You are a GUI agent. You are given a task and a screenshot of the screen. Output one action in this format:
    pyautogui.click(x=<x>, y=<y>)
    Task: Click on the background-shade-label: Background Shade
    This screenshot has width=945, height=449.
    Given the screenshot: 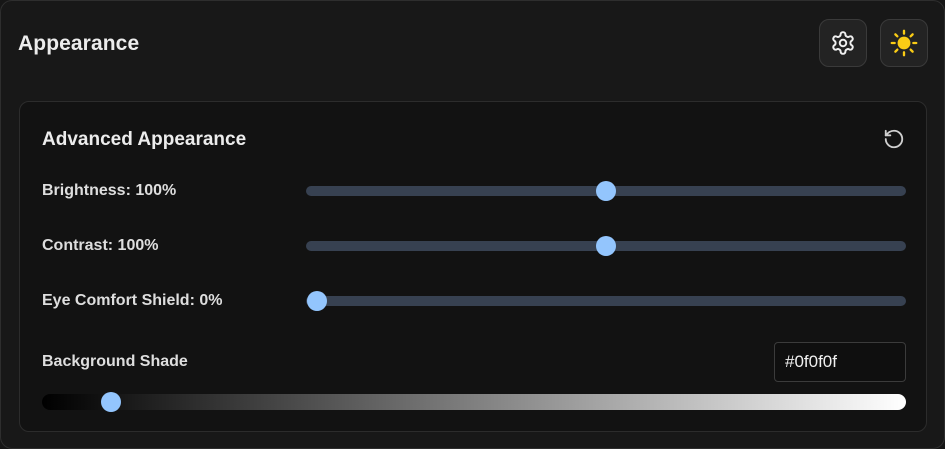 What is the action you would take?
    pyautogui.click(x=115, y=361)
    